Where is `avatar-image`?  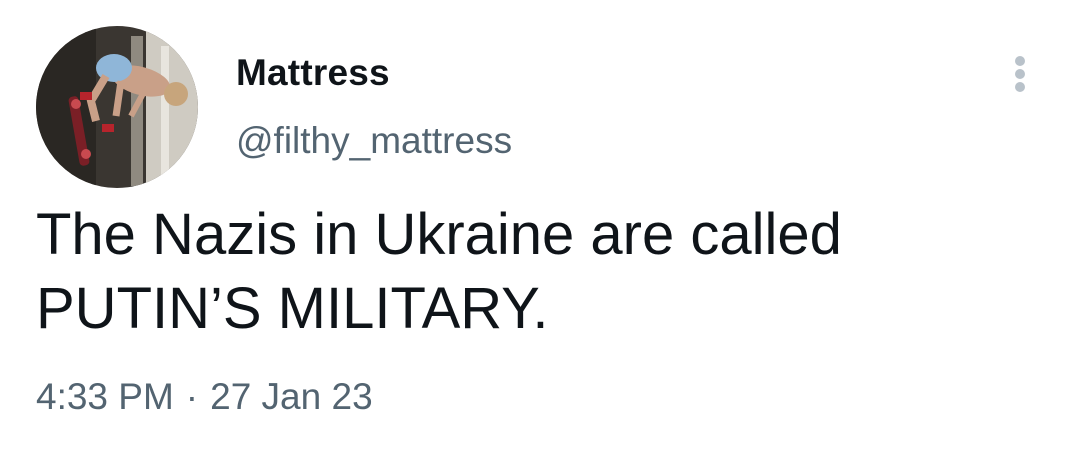
avatar-image is located at coordinates (117, 107).